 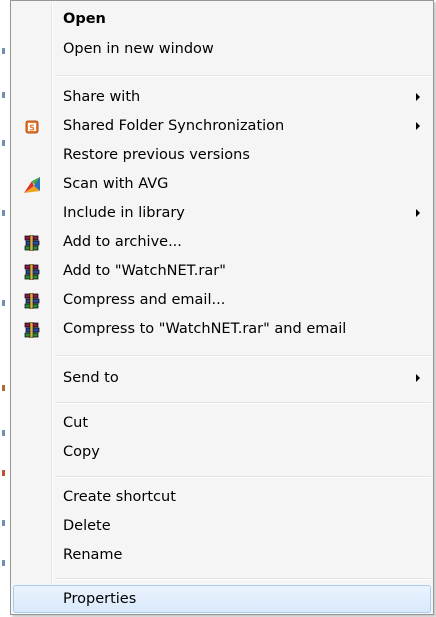 I want to click on menu-item-scan-avg: Scan with AVG, so click(x=222, y=184).